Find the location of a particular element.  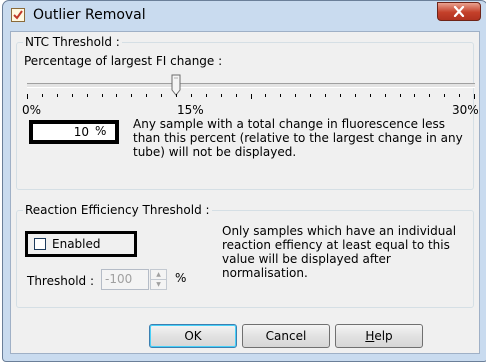

threshold-input: -100 is located at coordinates (125, 279).